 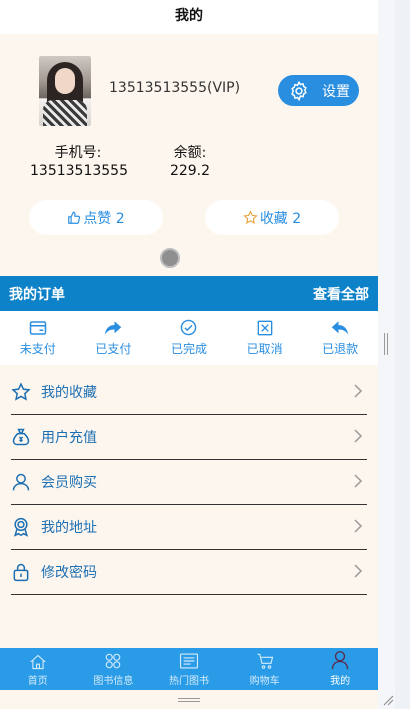 What do you see at coordinates (265, 338) in the screenshot?
I see `order-status-cancelled: 已取消` at bounding box center [265, 338].